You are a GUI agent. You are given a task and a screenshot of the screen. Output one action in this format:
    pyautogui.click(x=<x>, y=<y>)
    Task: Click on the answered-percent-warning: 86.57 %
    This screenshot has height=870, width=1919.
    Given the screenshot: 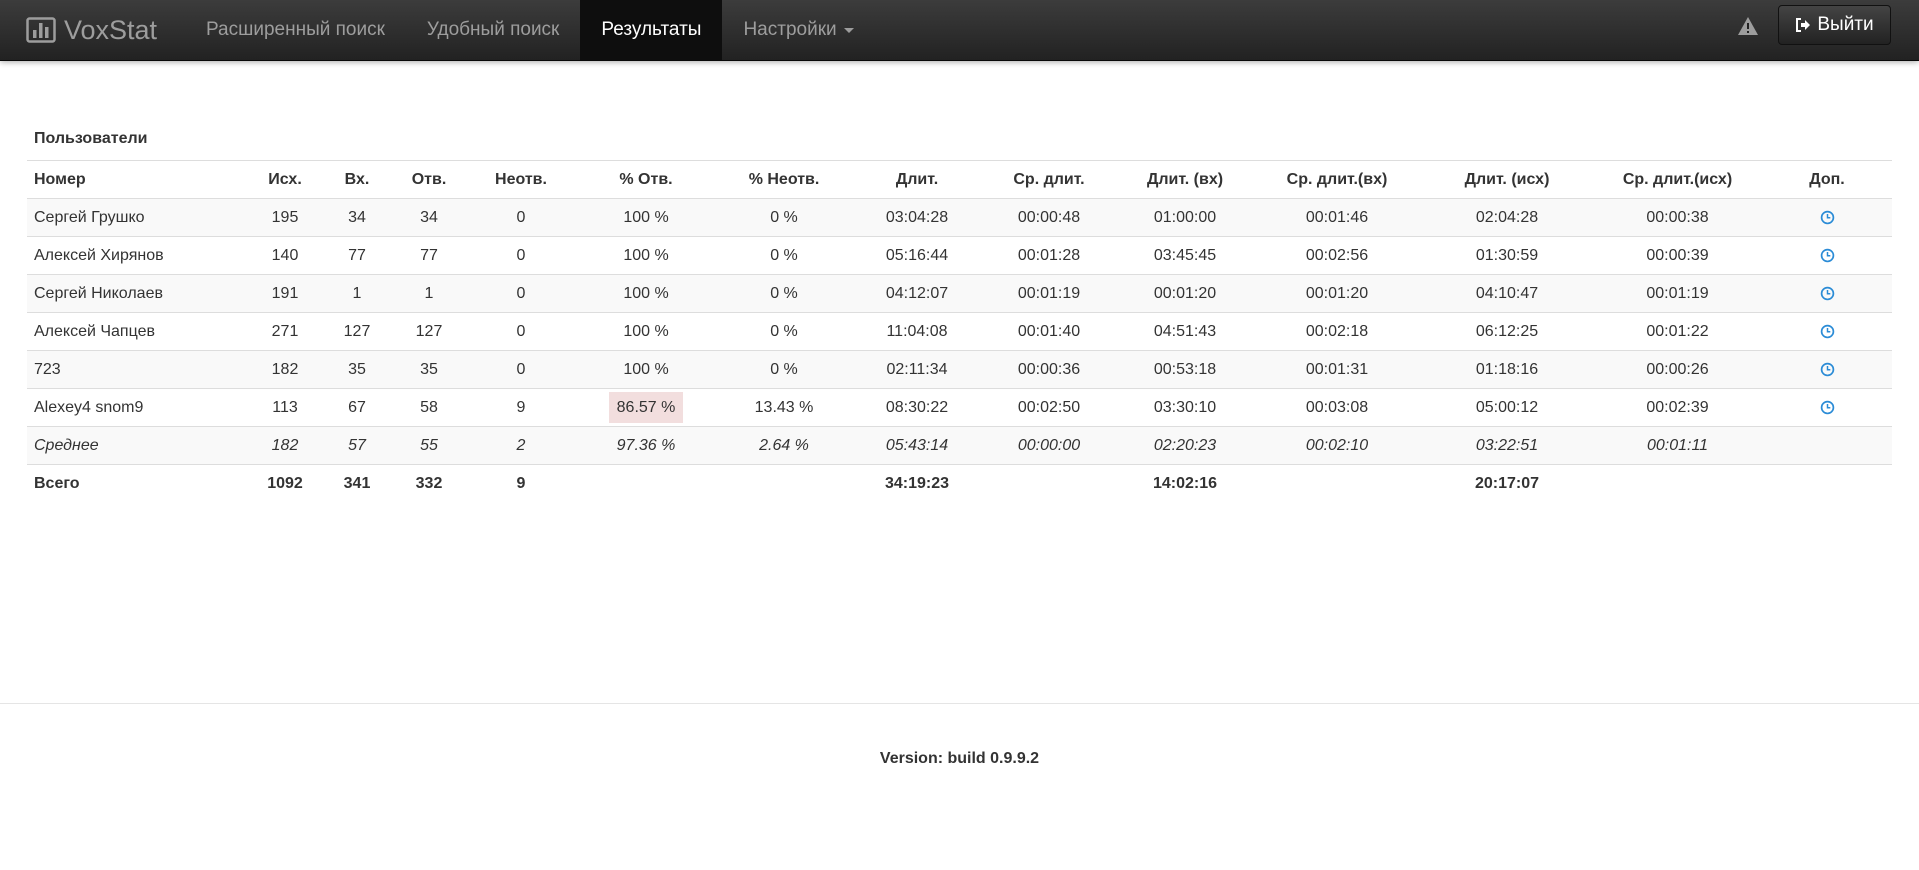 What is the action you would take?
    pyautogui.click(x=646, y=407)
    